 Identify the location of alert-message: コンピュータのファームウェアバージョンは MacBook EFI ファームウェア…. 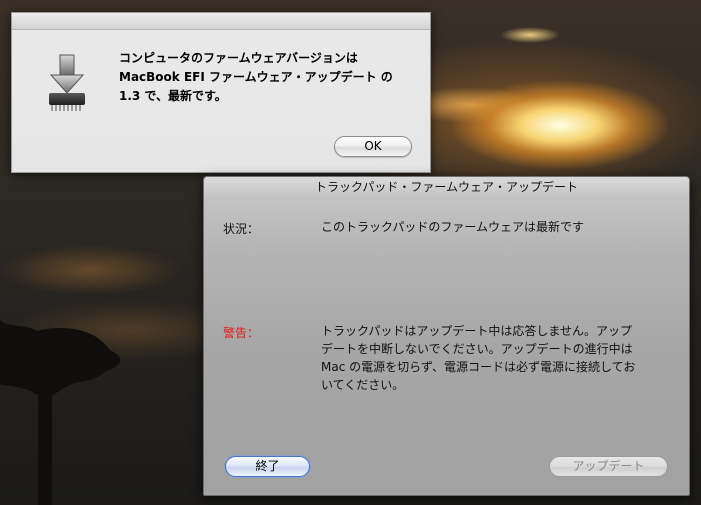
(256, 77).